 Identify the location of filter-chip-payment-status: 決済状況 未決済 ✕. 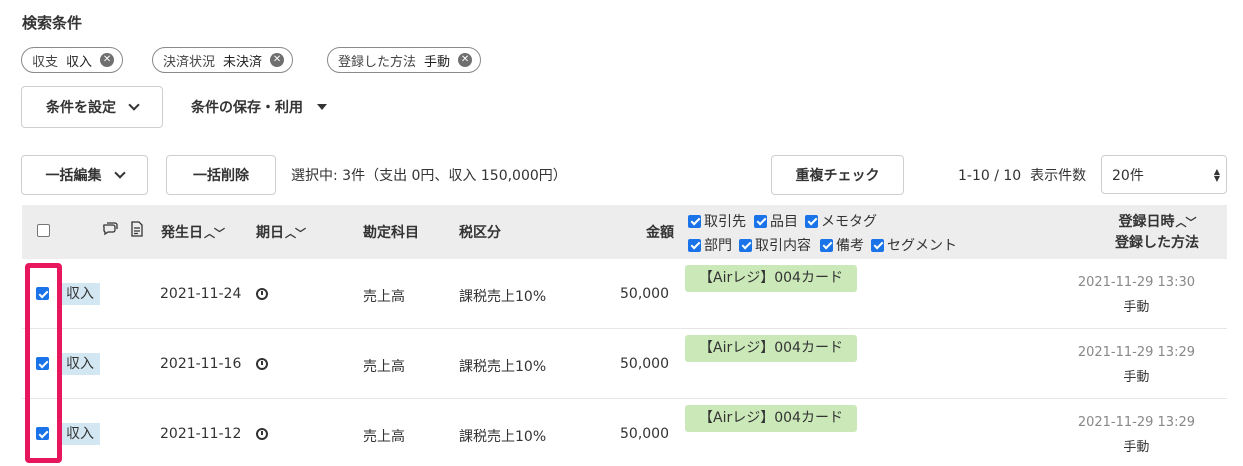
(223, 60).